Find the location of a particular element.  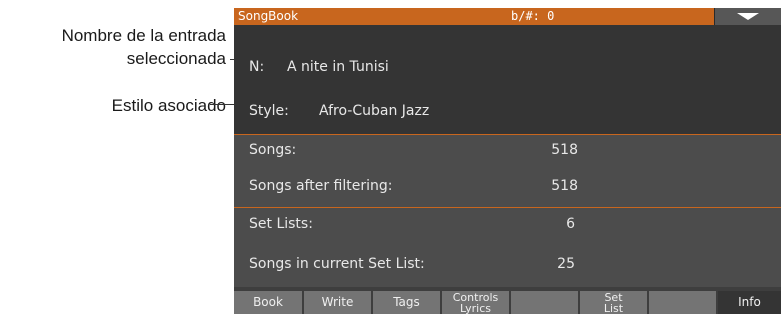

tab-book-label: Book is located at coordinates (268, 302).